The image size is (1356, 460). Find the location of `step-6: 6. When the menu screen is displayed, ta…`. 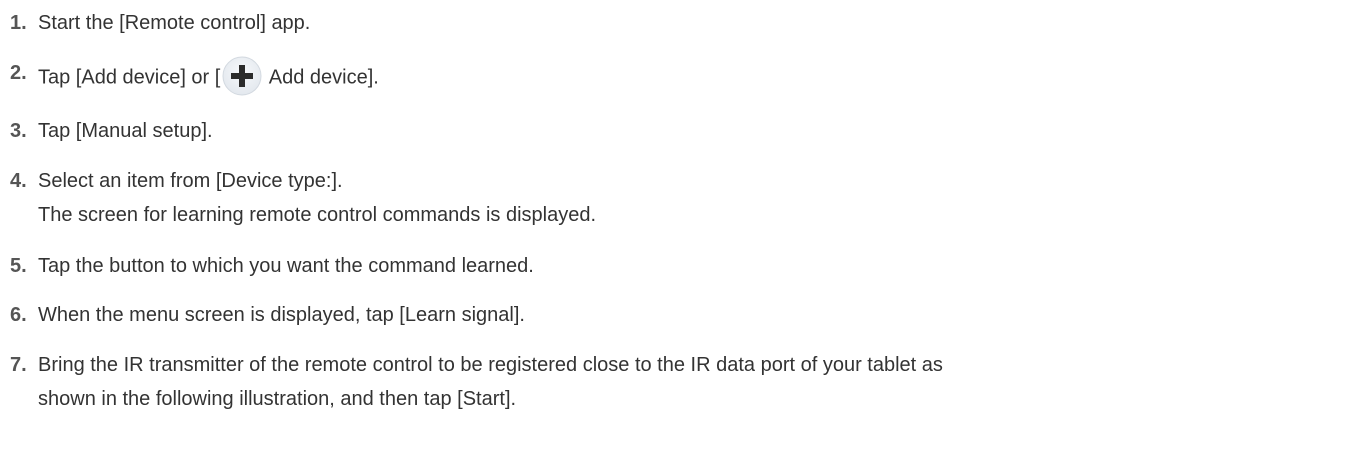

step-6: 6. When the menu screen is displayed, ta… is located at coordinates (675, 315).